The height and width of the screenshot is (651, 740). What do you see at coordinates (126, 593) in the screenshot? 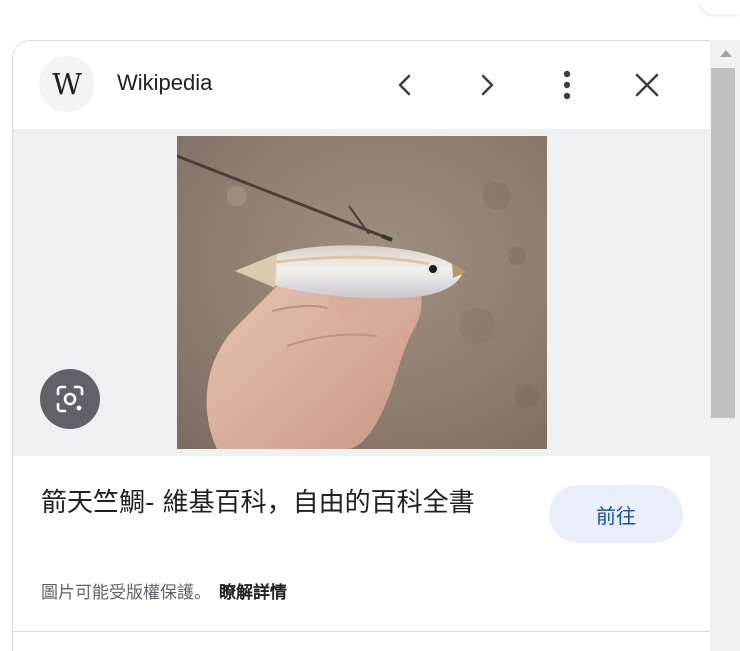
I see `copyright-text: 圖片可能受版權保護。` at bounding box center [126, 593].